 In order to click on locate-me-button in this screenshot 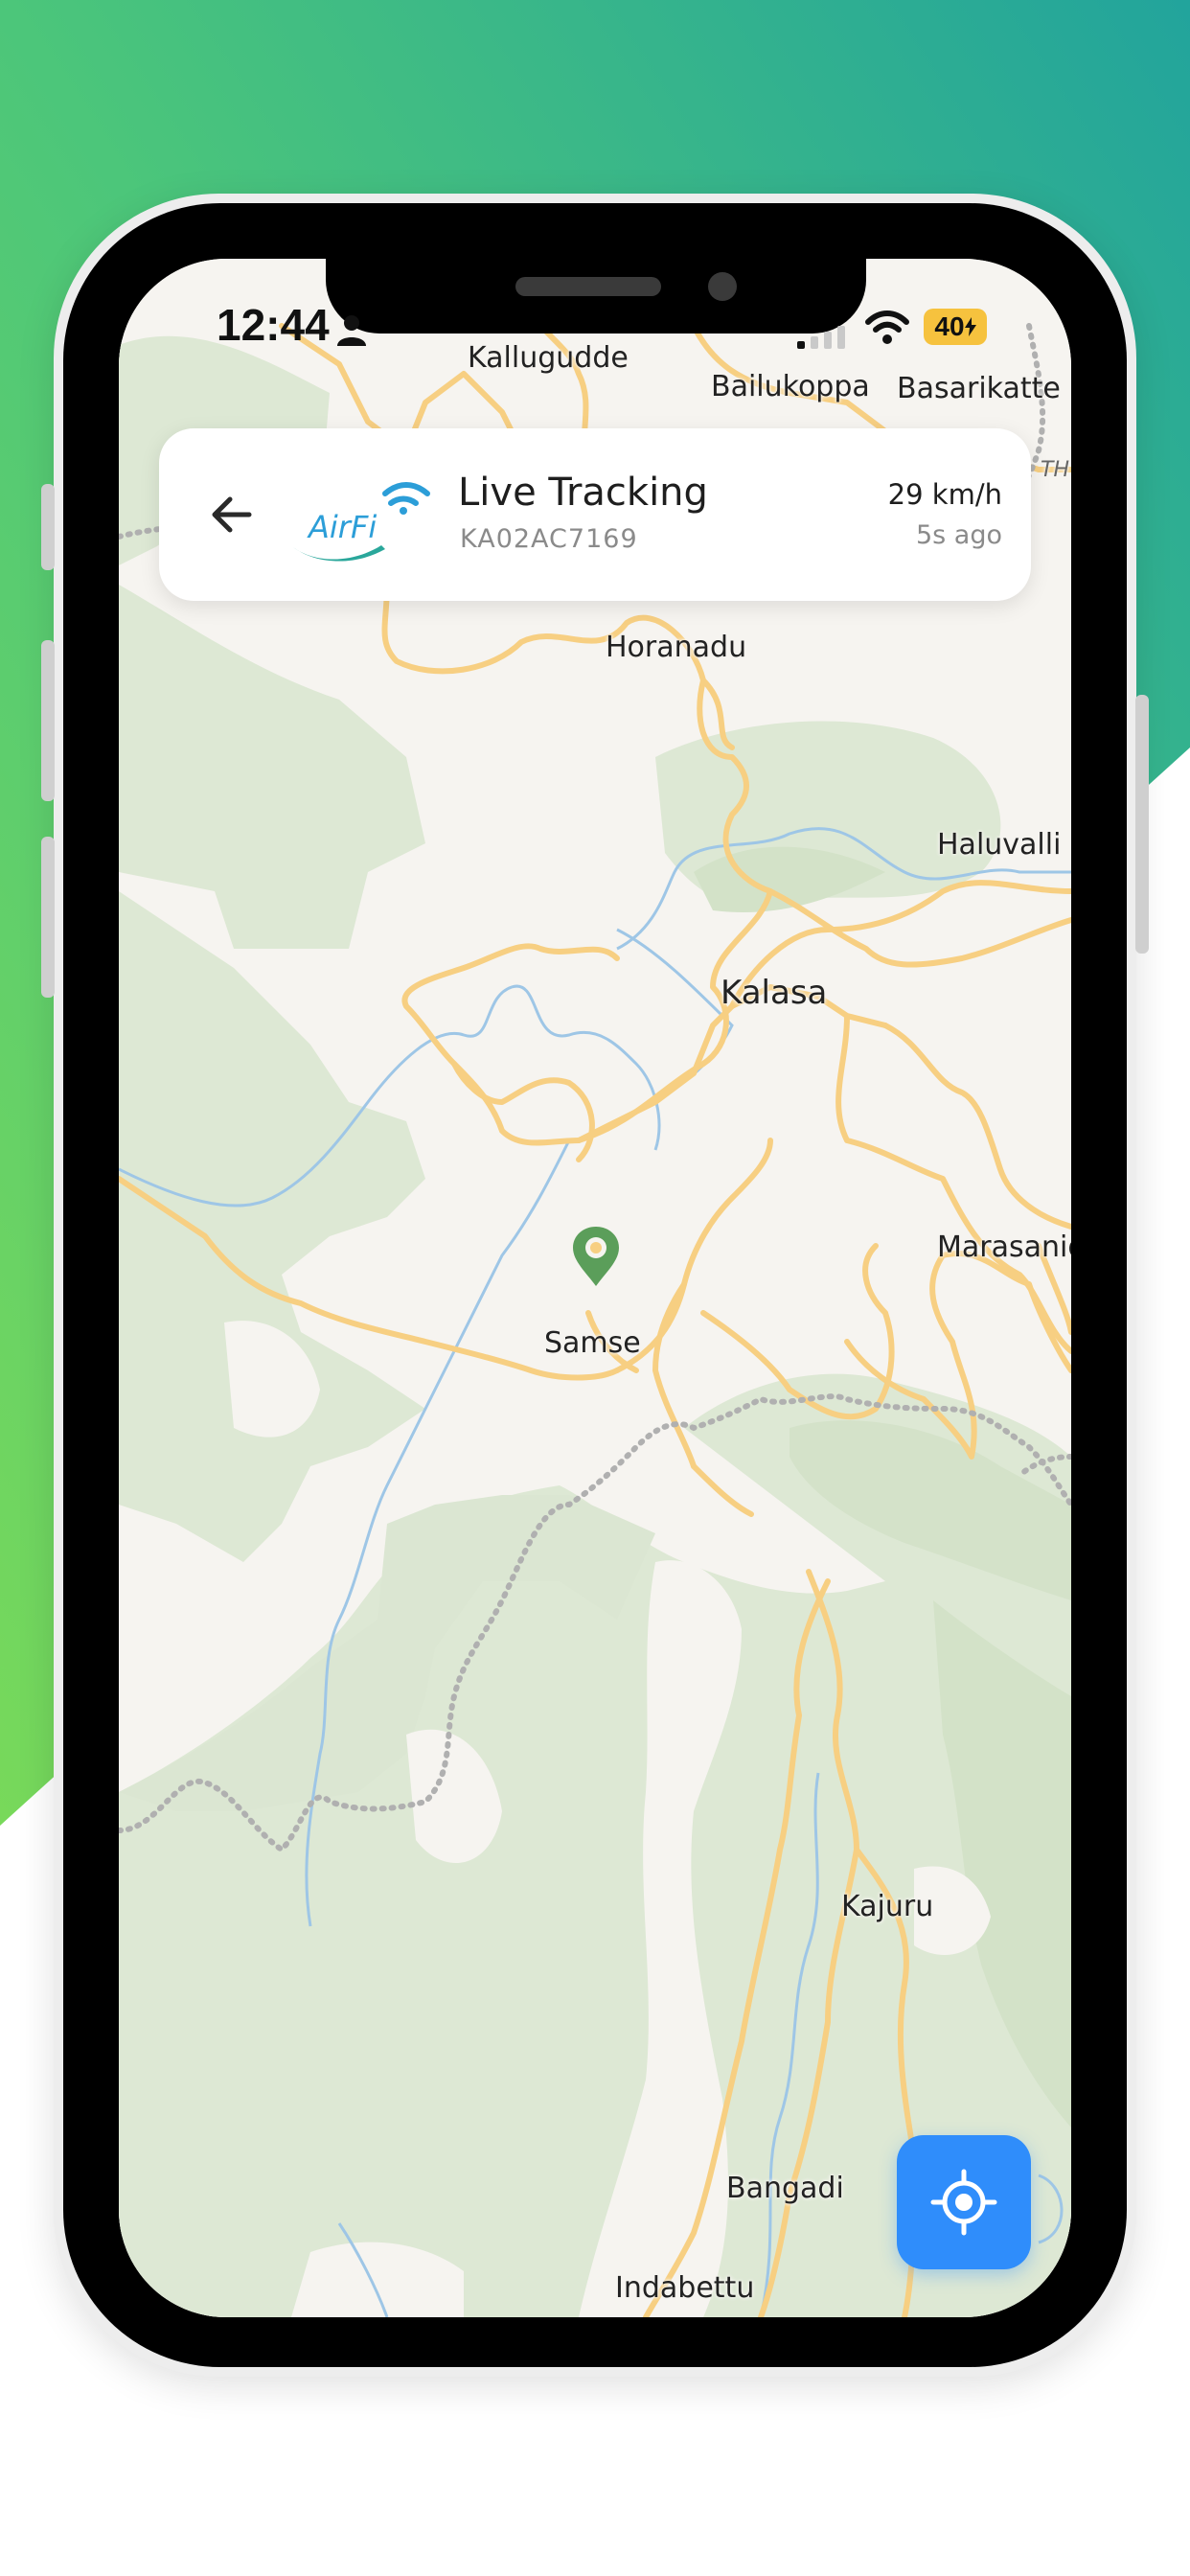, I will do `click(964, 2202)`.